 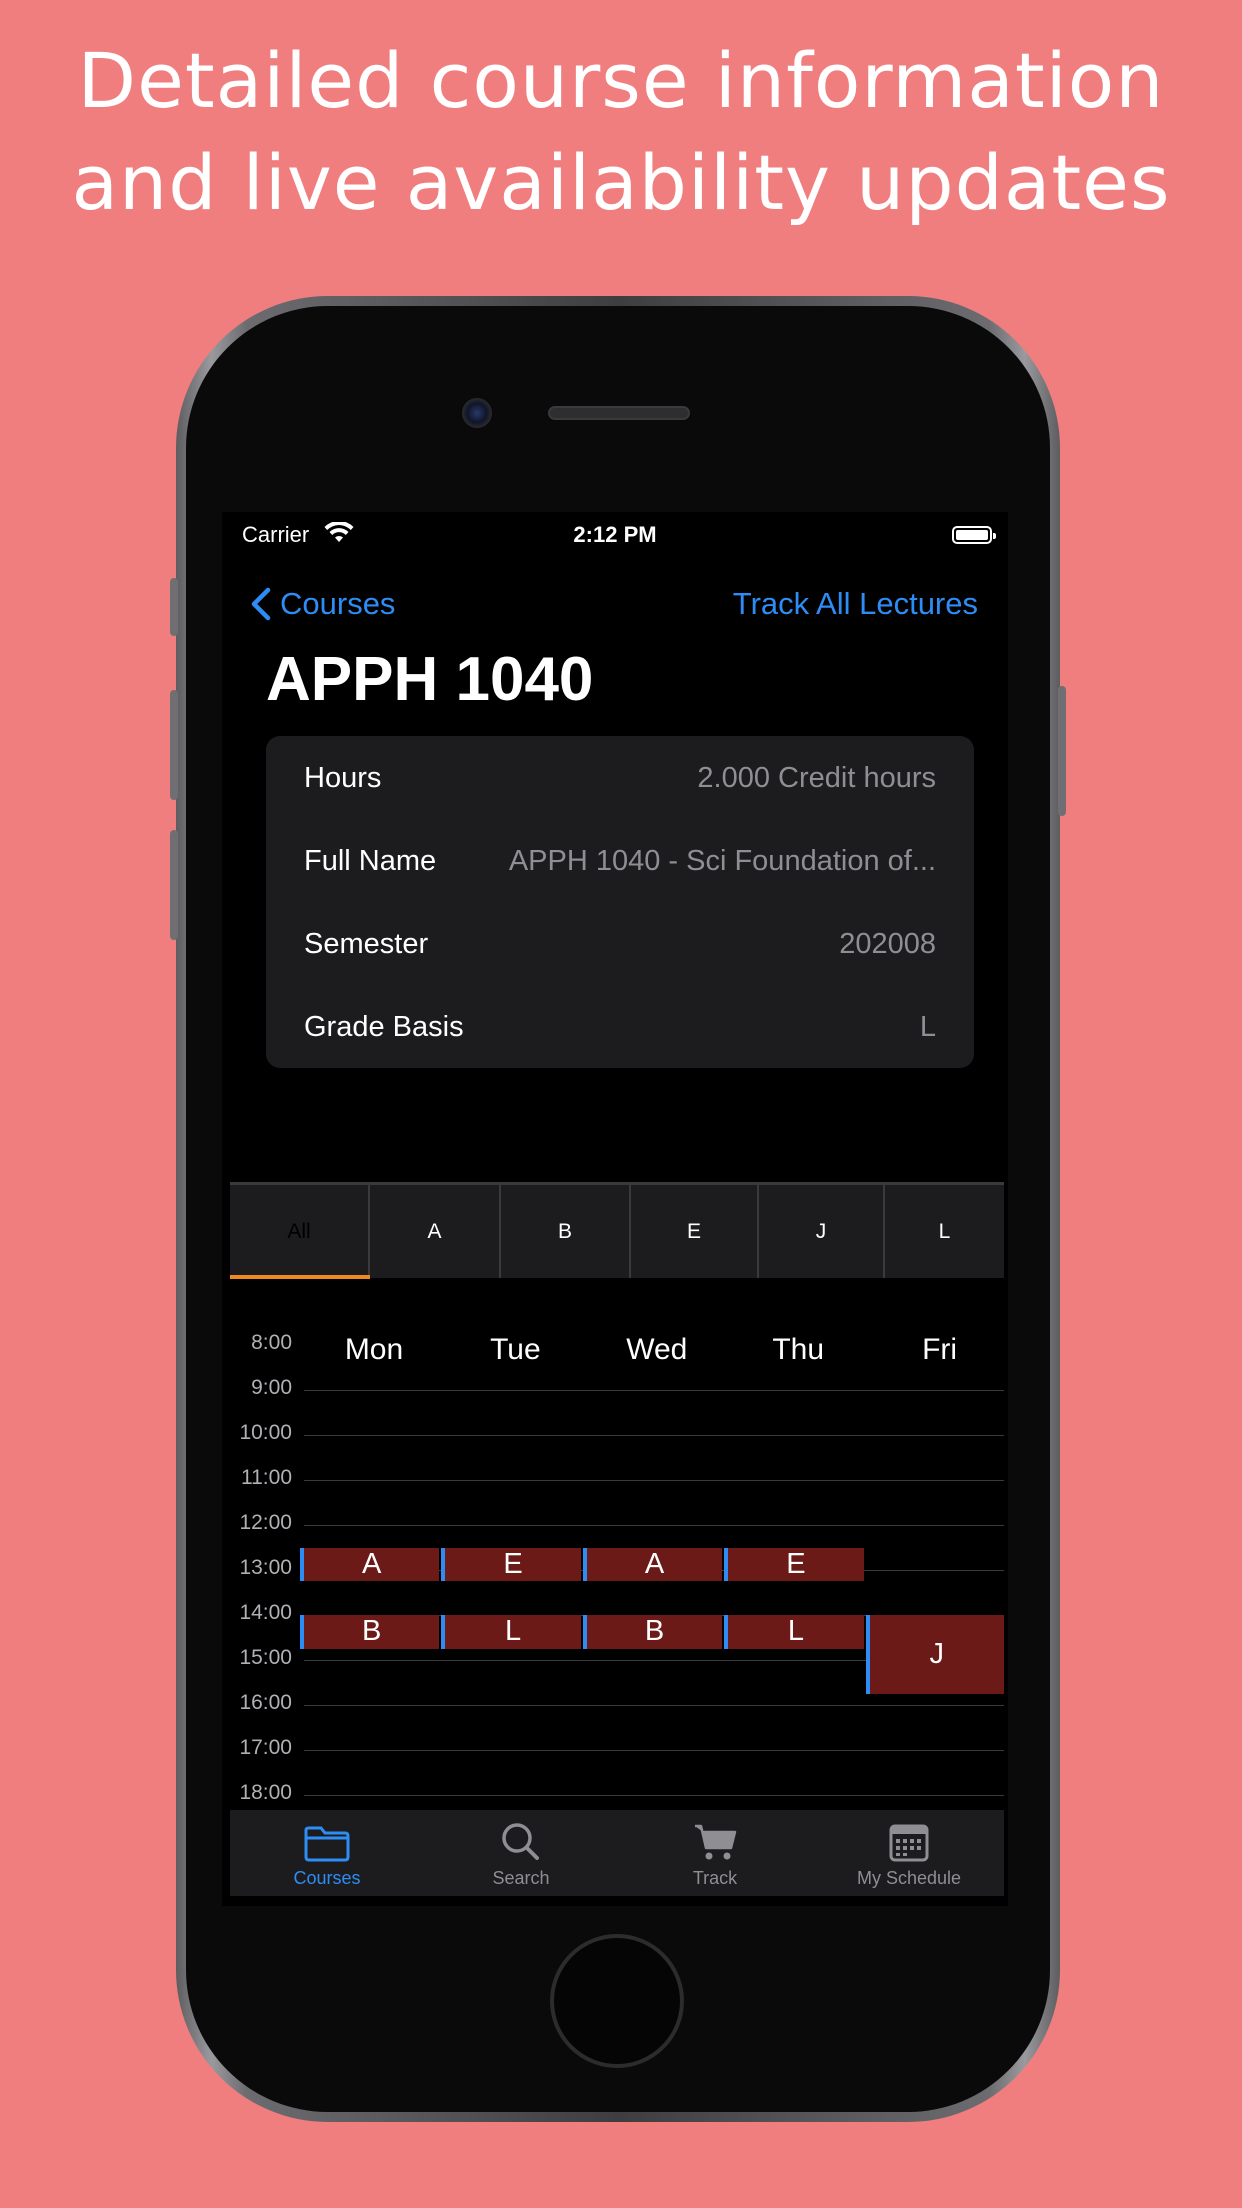 What do you see at coordinates (265, 1657) in the screenshot?
I see `hour-label: 15:00` at bounding box center [265, 1657].